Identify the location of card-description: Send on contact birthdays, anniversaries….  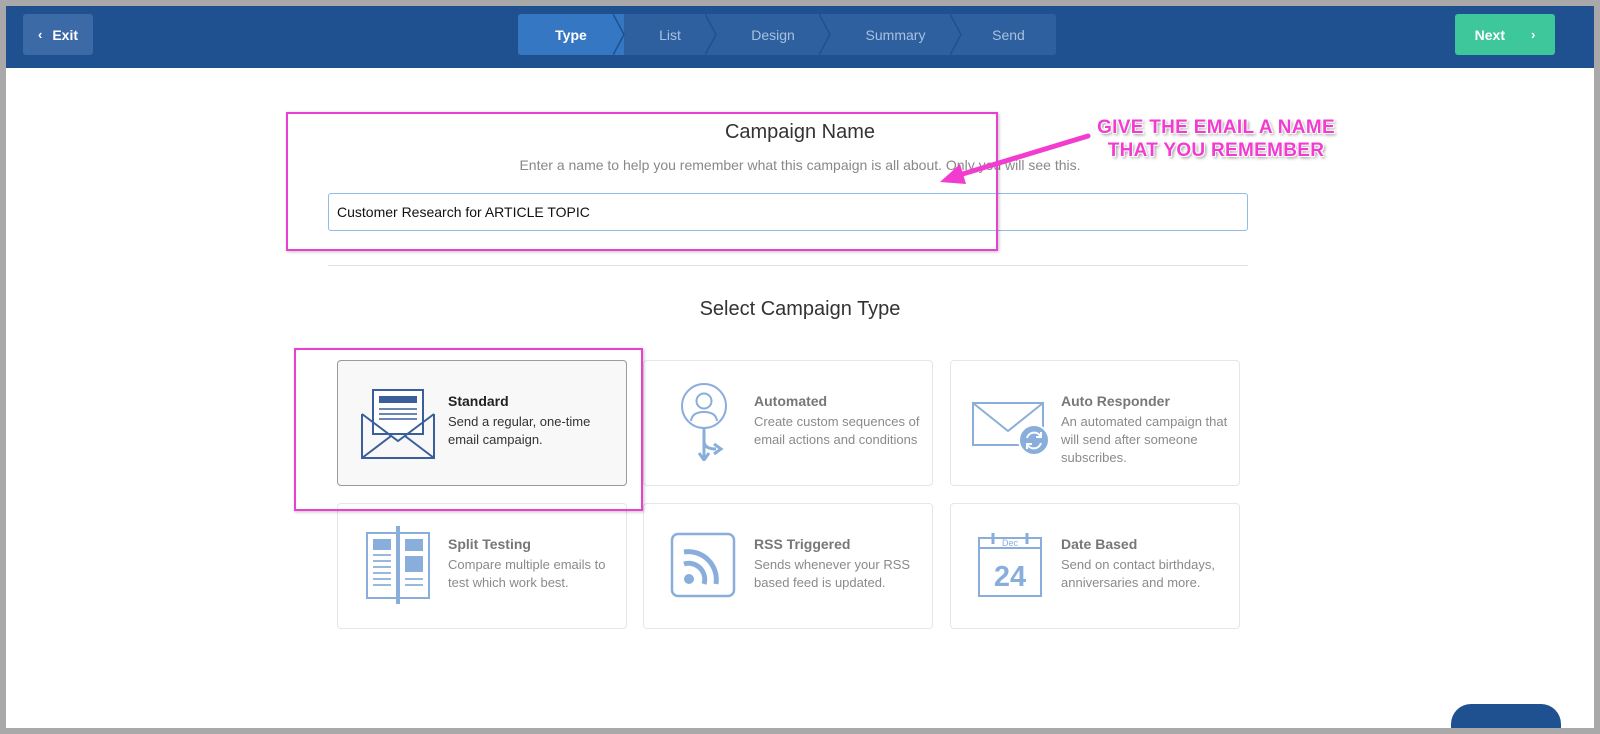
(1138, 573).